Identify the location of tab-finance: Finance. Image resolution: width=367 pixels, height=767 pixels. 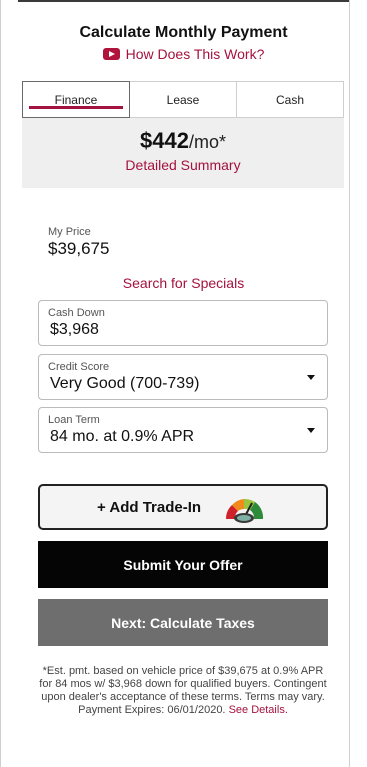
(76, 99).